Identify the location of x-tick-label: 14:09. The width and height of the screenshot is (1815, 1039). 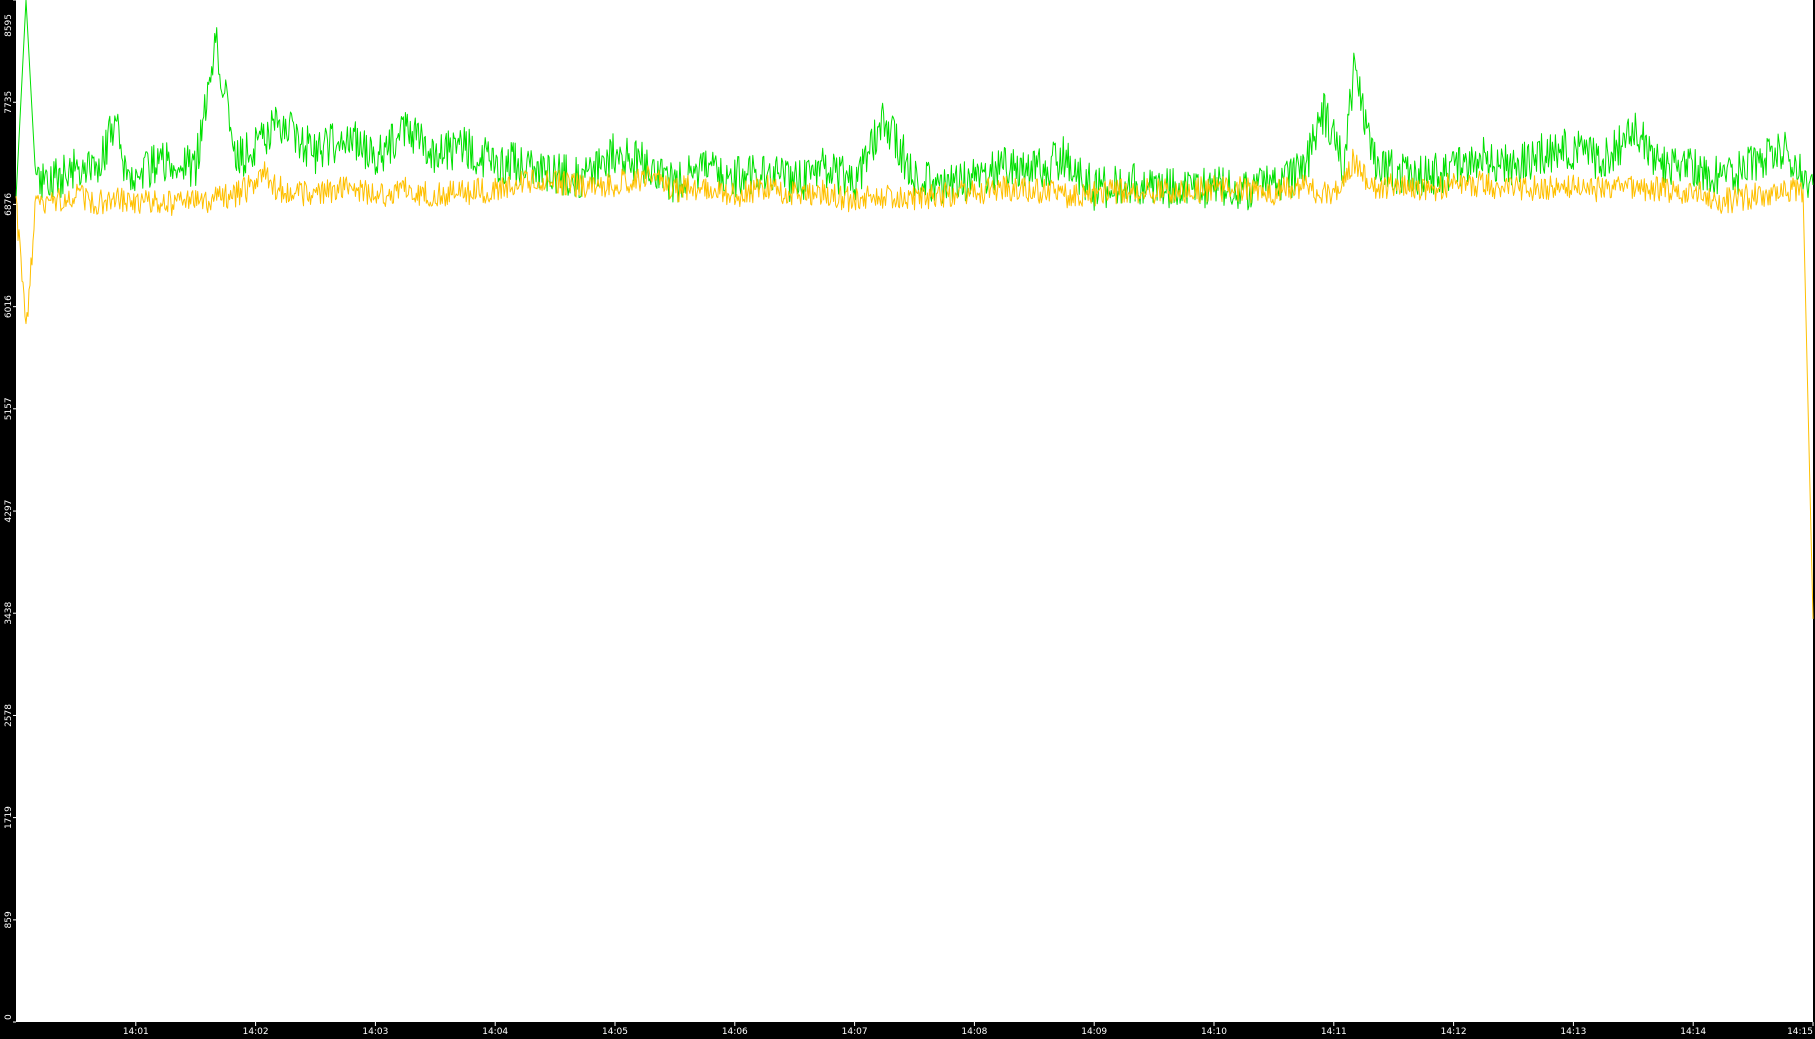
(1094, 1032).